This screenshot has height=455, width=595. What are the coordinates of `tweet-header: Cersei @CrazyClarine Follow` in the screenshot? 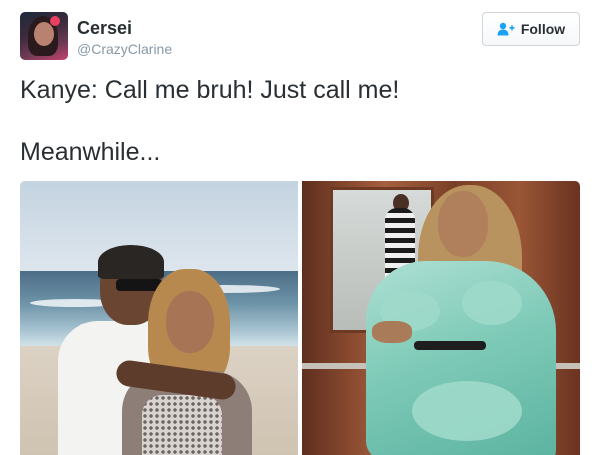 It's located at (300, 37).